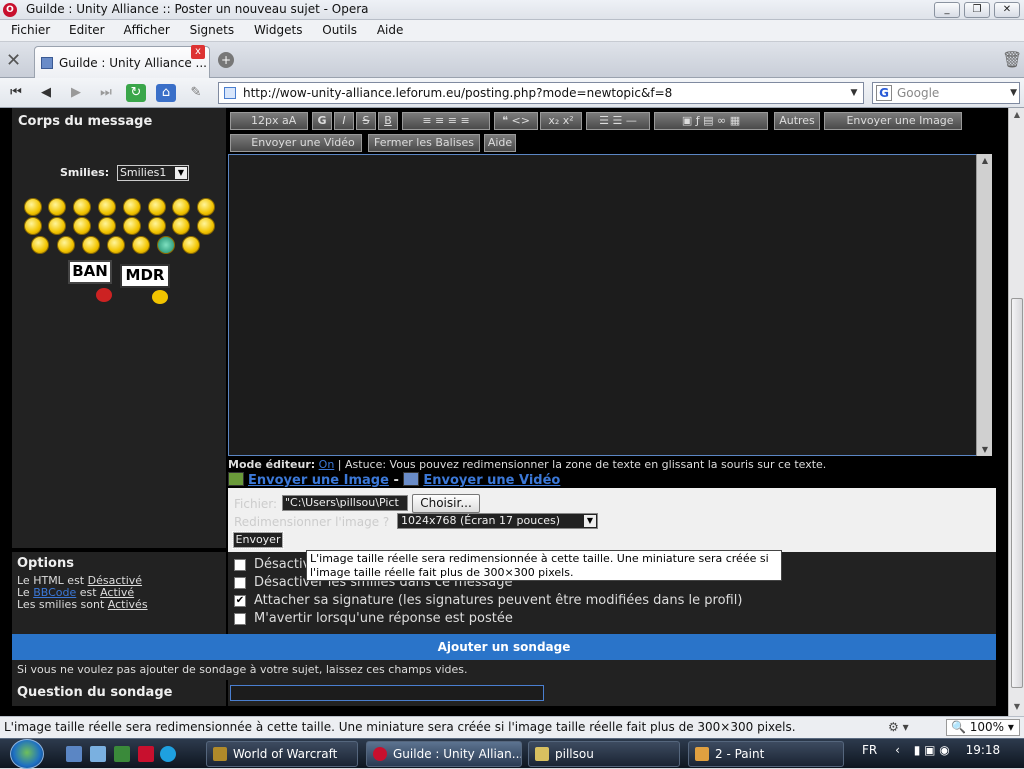  I want to click on question-input, so click(387, 693).